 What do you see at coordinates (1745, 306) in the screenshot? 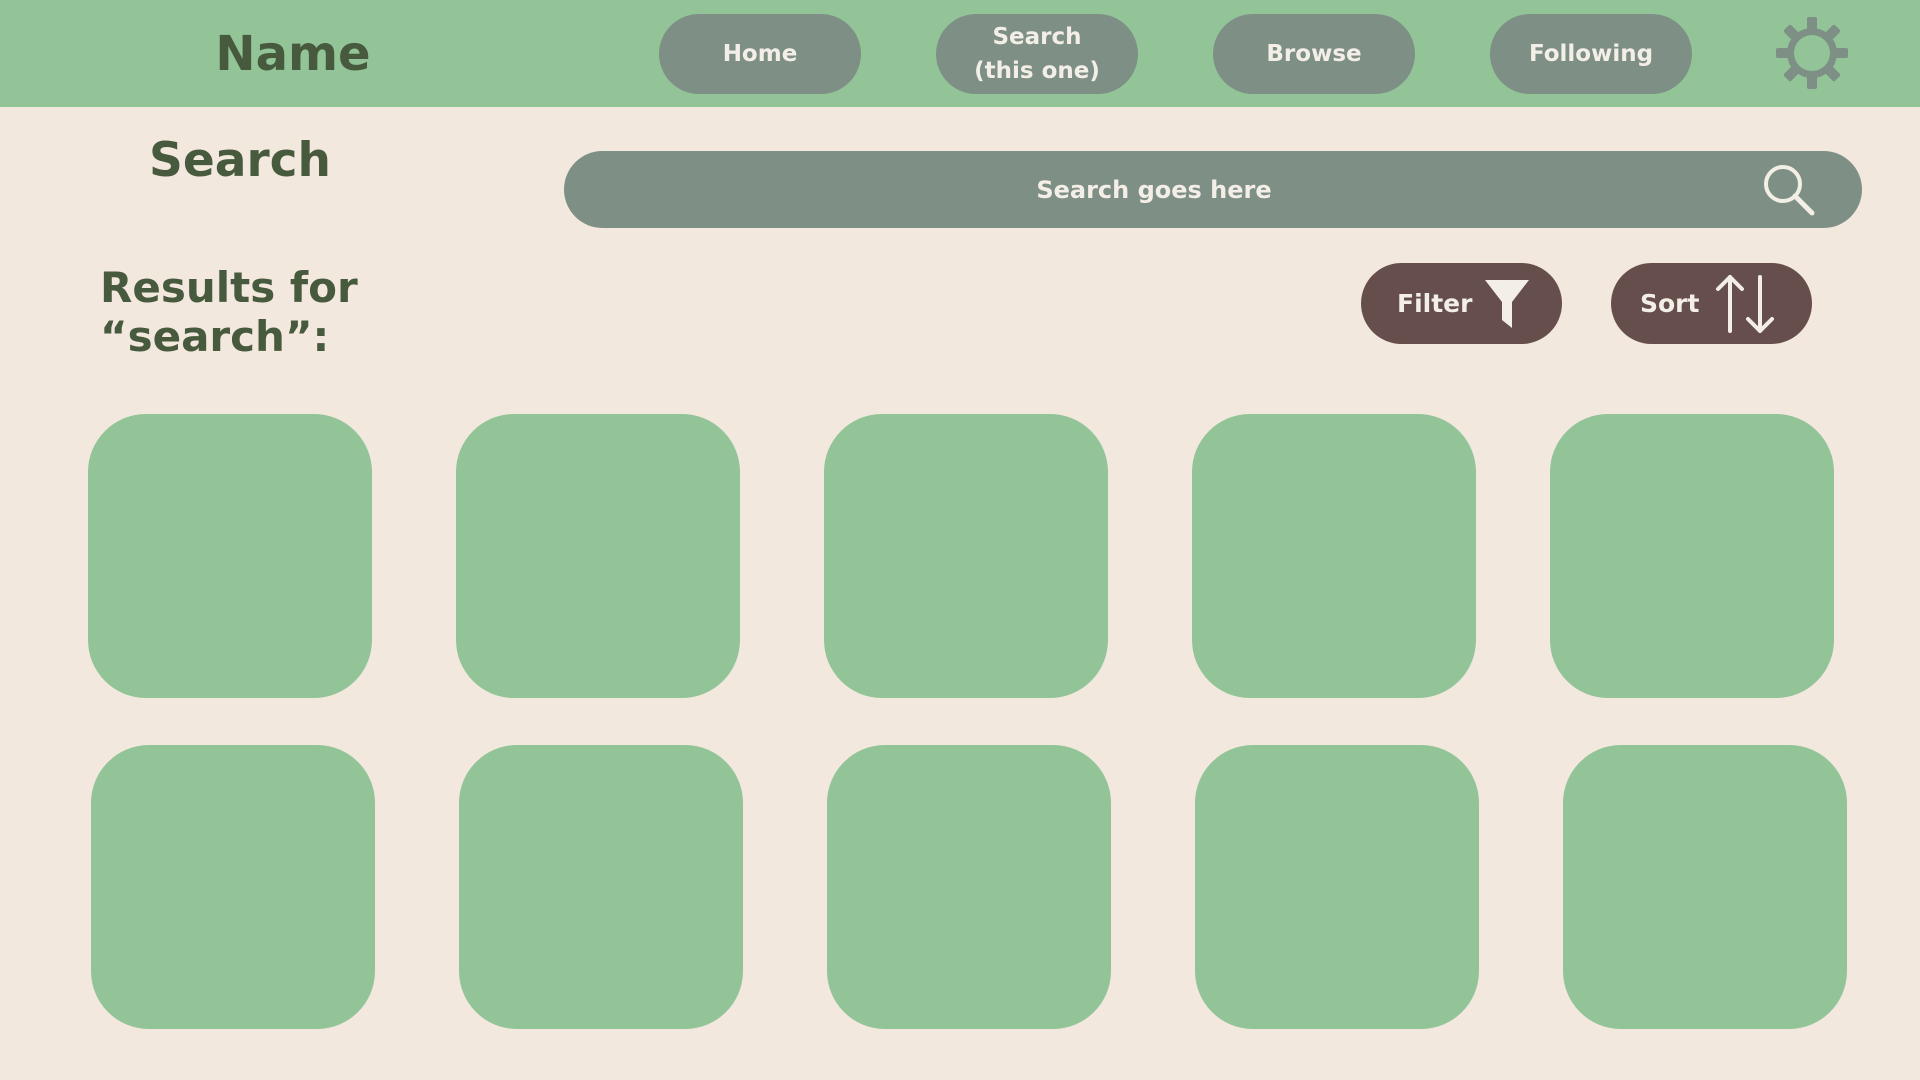
I see `sort-arrows-icon` at bounding box center [1745, 306].